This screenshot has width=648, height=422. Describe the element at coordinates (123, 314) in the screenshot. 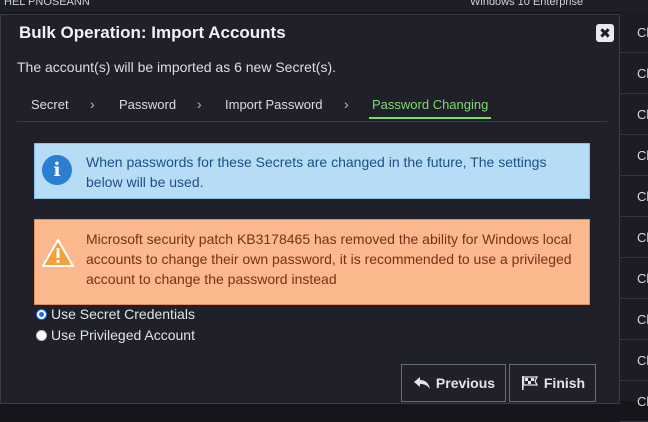

I see `option-label: Use Secret Credentials` at that location.